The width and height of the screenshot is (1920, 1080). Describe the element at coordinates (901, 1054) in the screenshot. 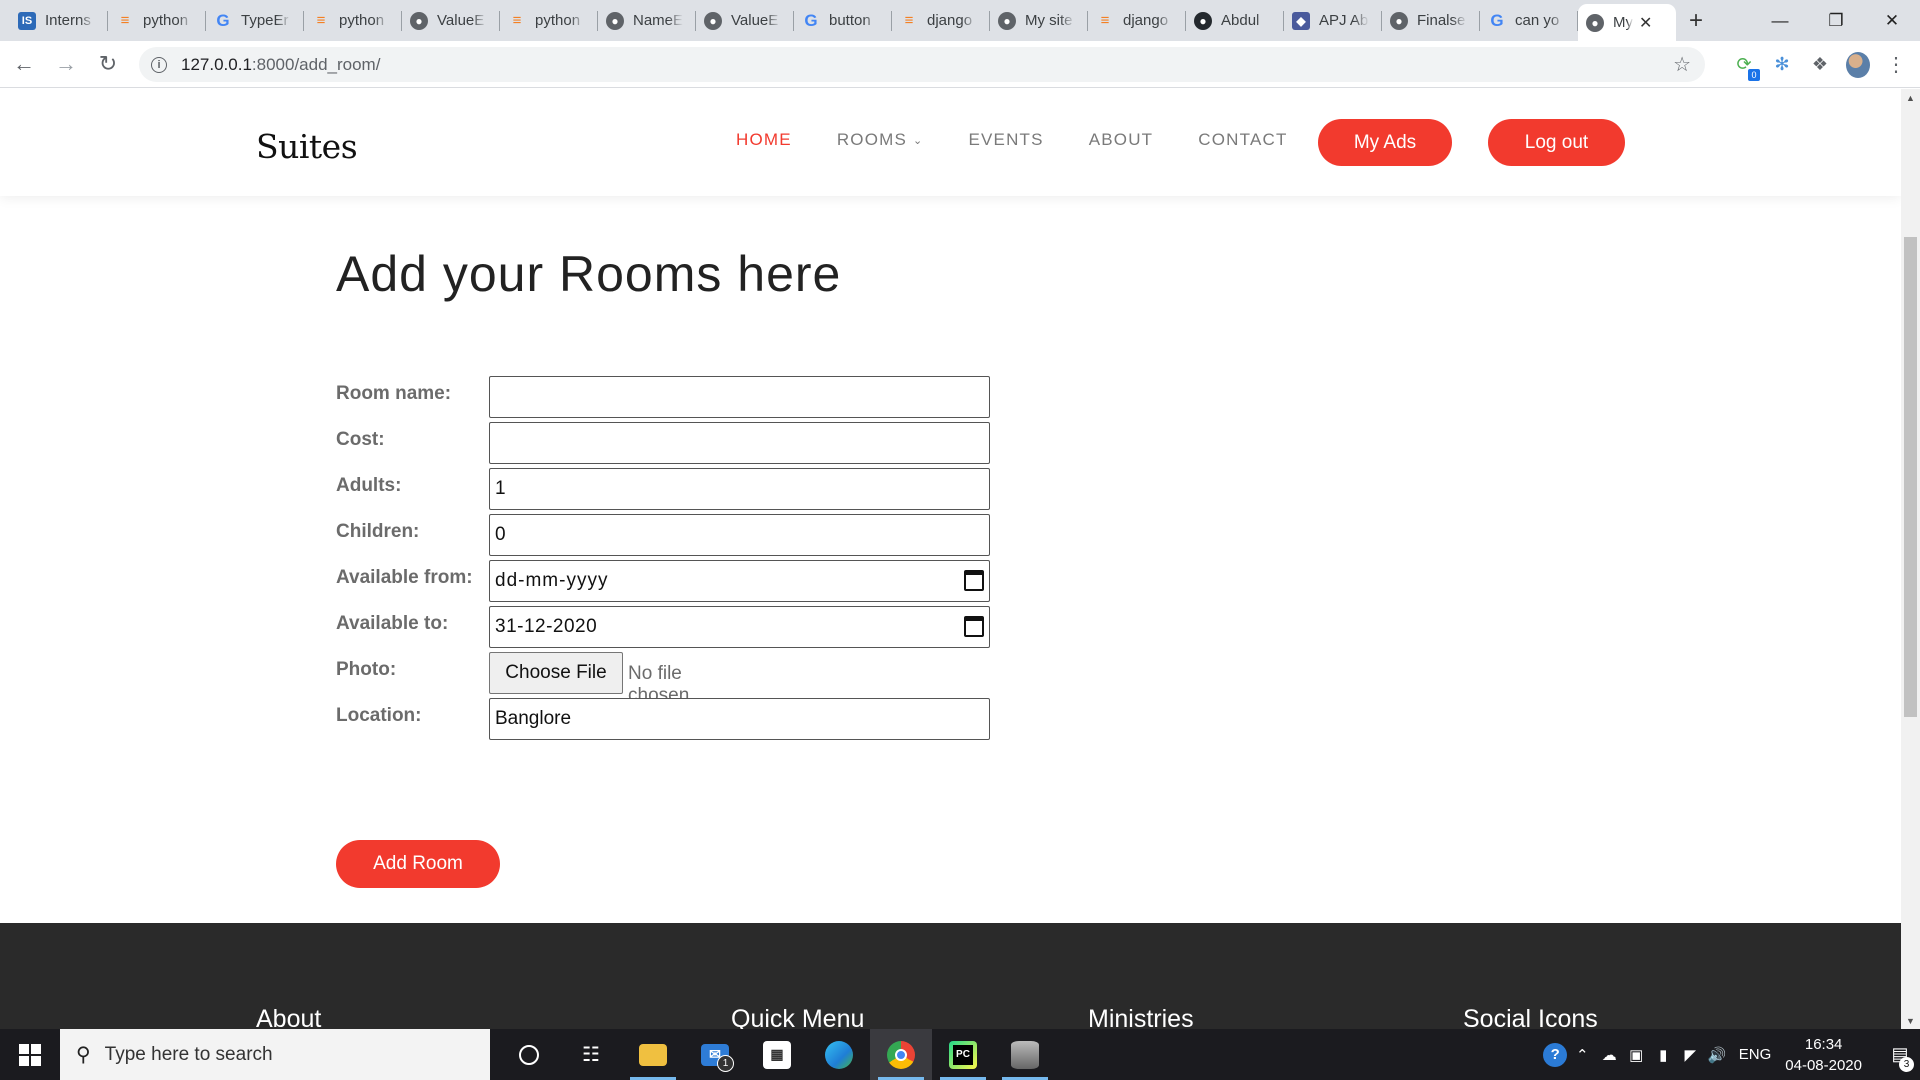

I see `chrome-icon` at that location.